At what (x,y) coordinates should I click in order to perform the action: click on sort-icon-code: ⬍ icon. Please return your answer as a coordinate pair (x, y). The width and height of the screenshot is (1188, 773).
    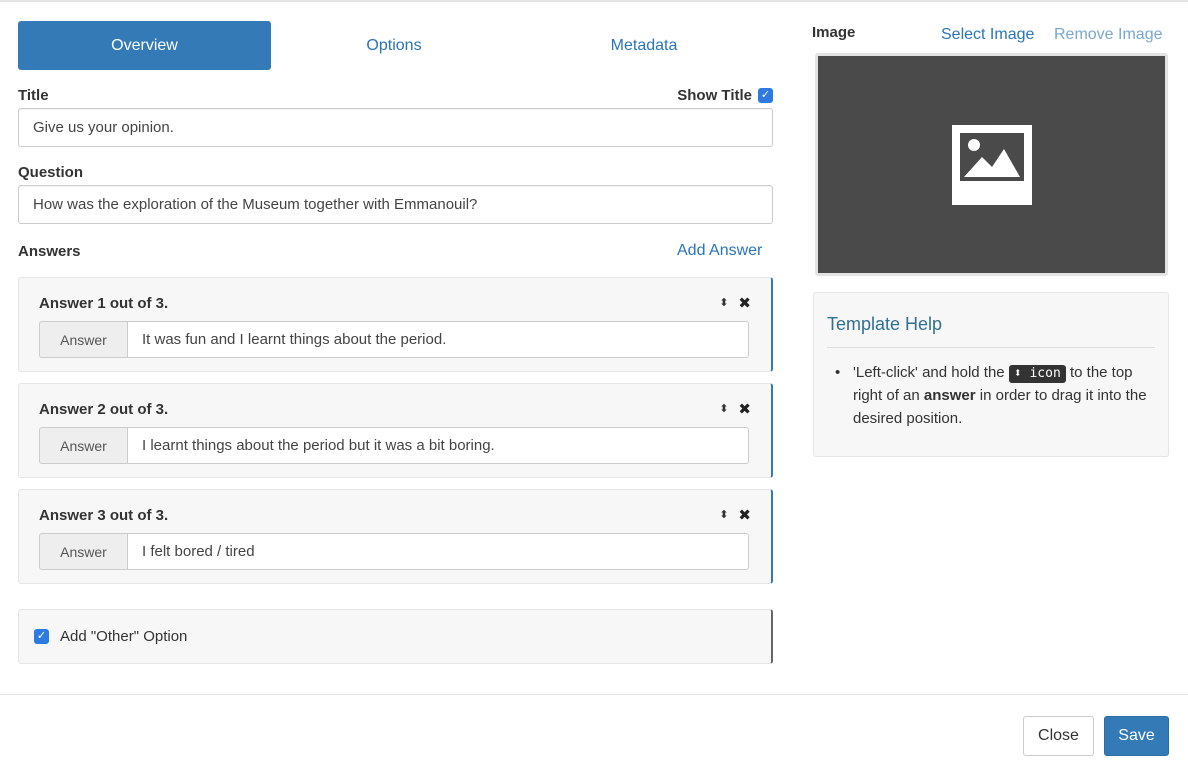
    Looking at the image, I should click on (1037, 374).